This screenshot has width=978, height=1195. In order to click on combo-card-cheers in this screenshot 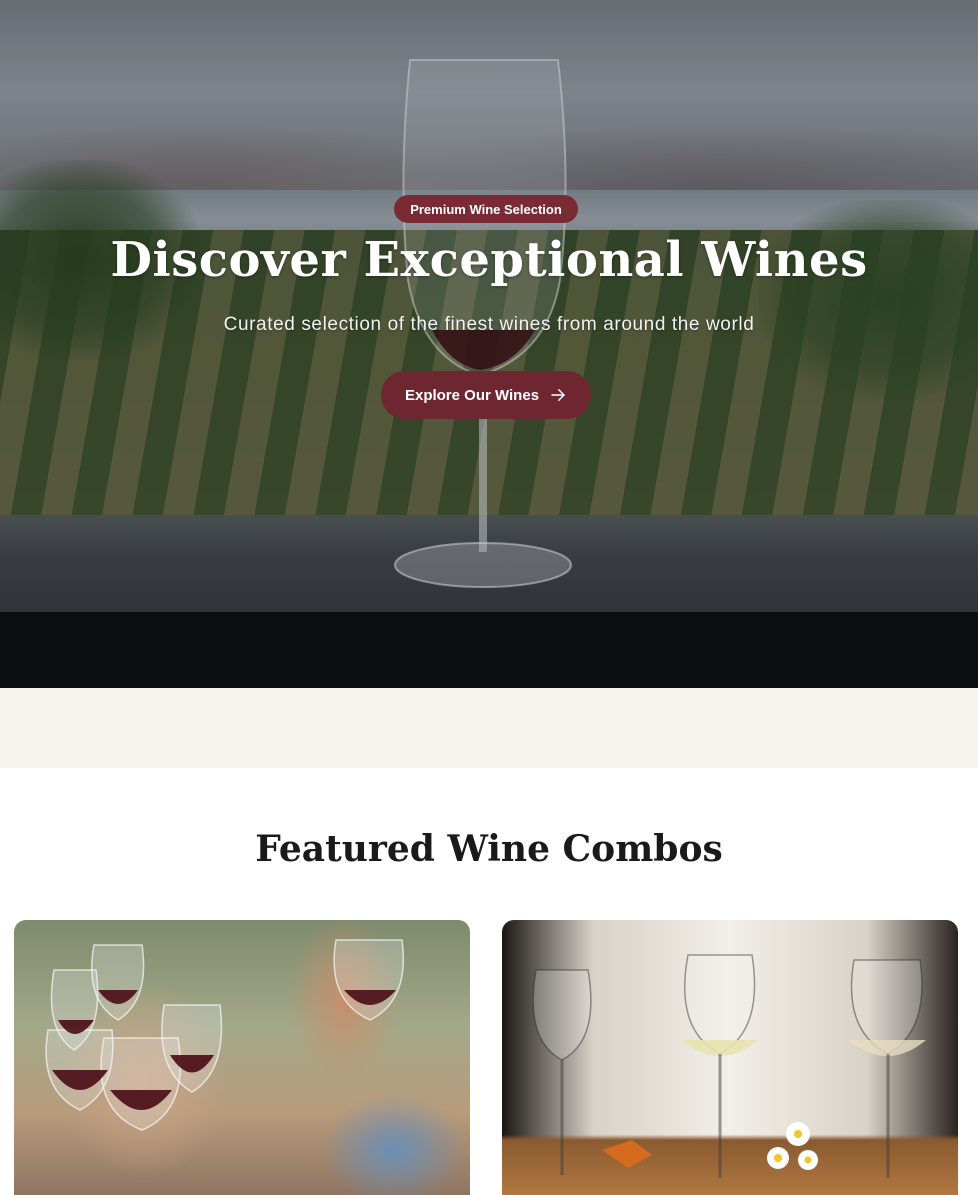, I will do `click(242, 1057)`.